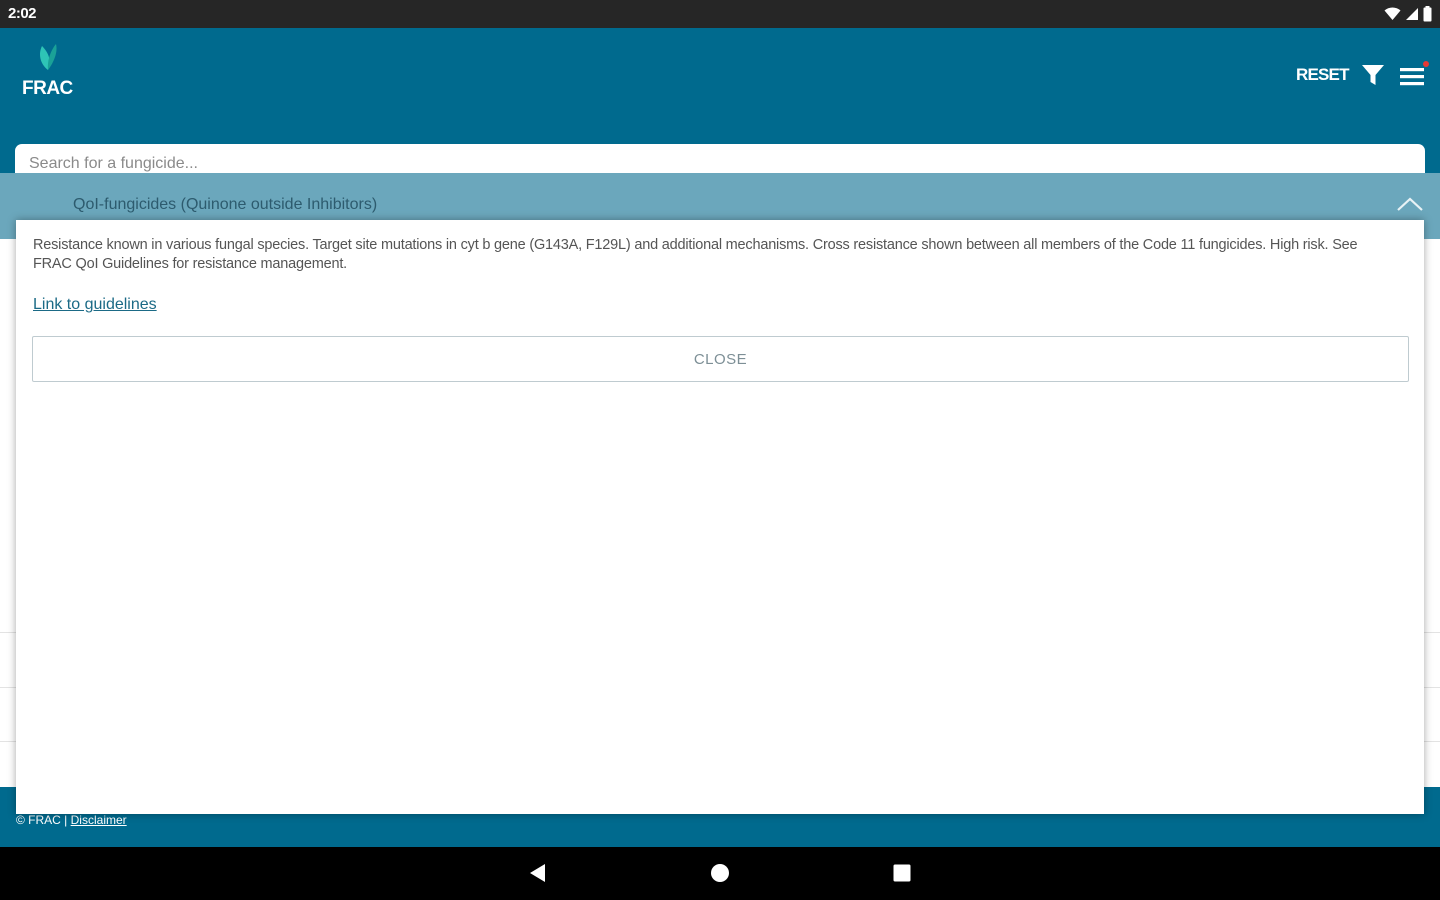  What do you see at coordinates (538, 873) in the screenshot?
I see `back-icon` at bounding box center [538, 873].